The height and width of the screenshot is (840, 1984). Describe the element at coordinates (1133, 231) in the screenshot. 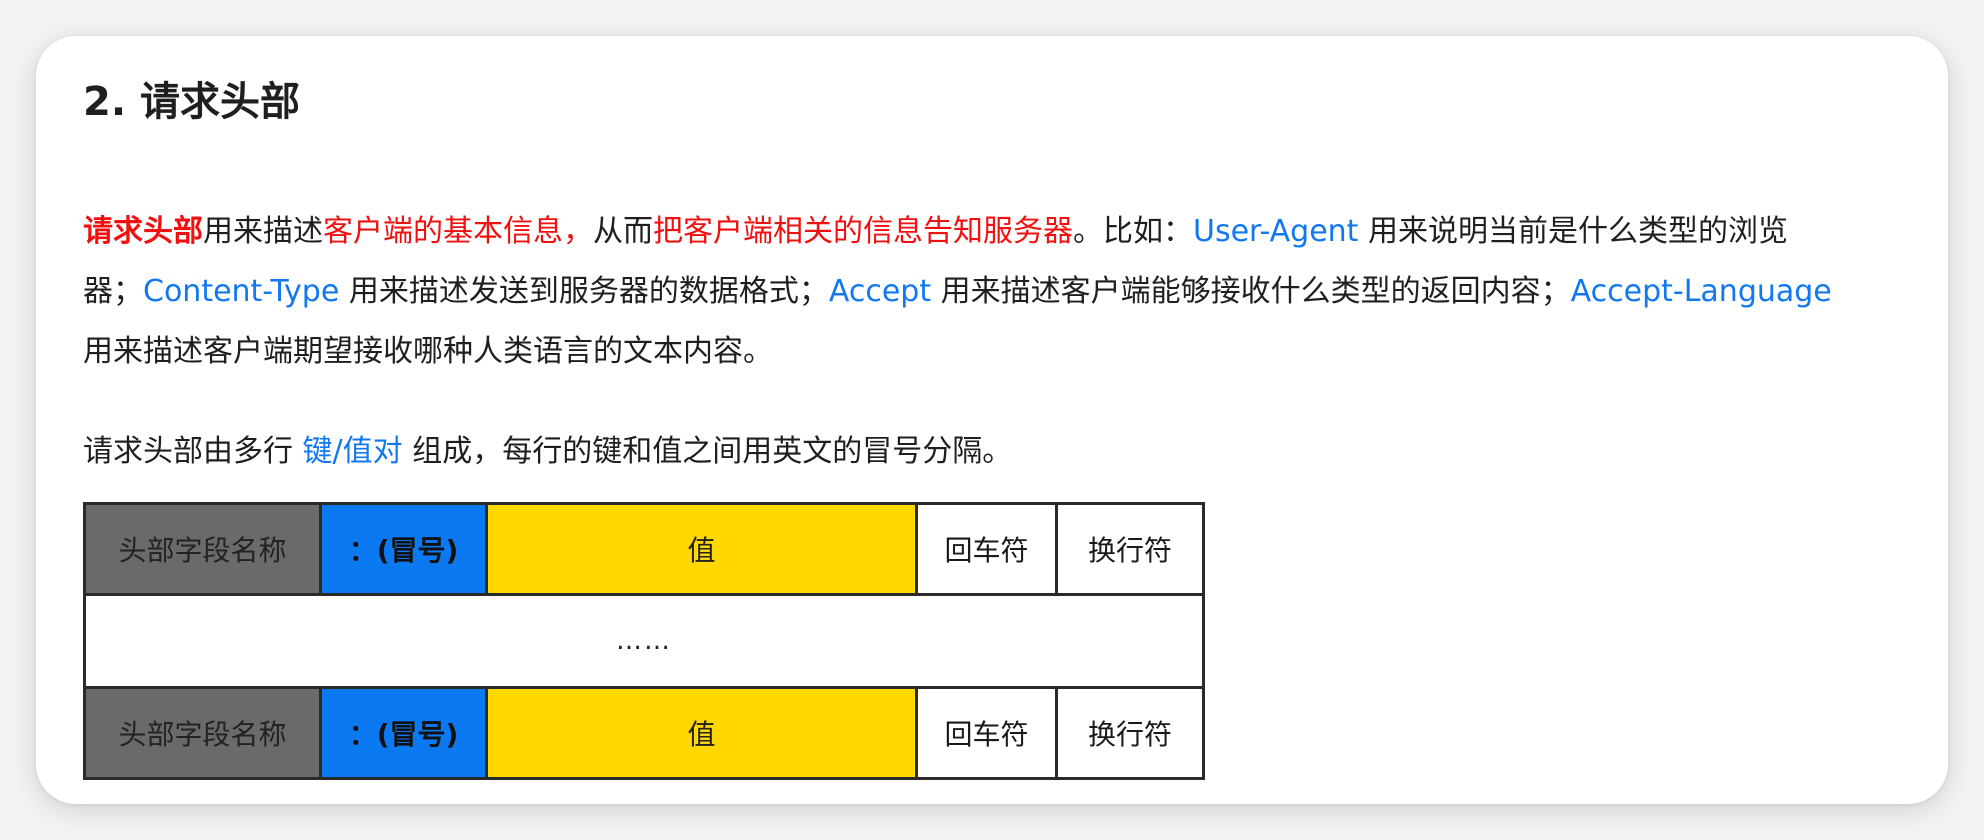

I see `text-segment: 。比如：` at that location.